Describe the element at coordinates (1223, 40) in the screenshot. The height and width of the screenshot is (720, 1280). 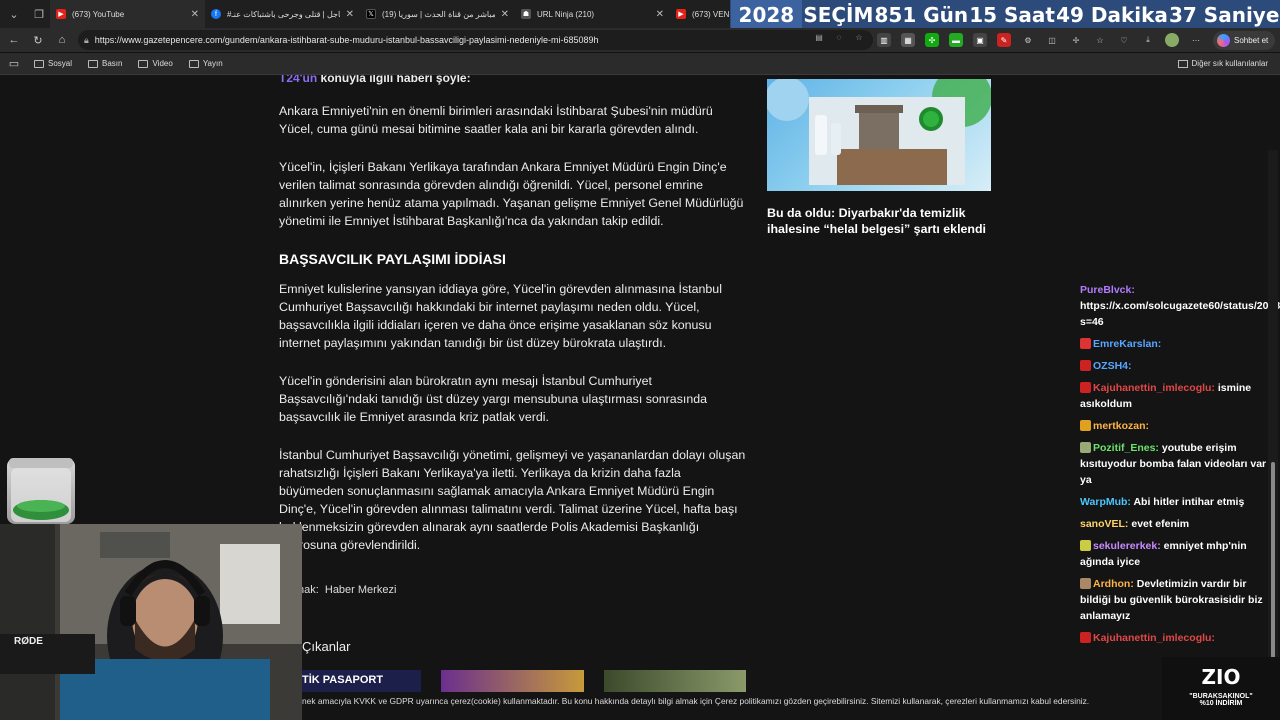
I see `copilot-icon` at that location.